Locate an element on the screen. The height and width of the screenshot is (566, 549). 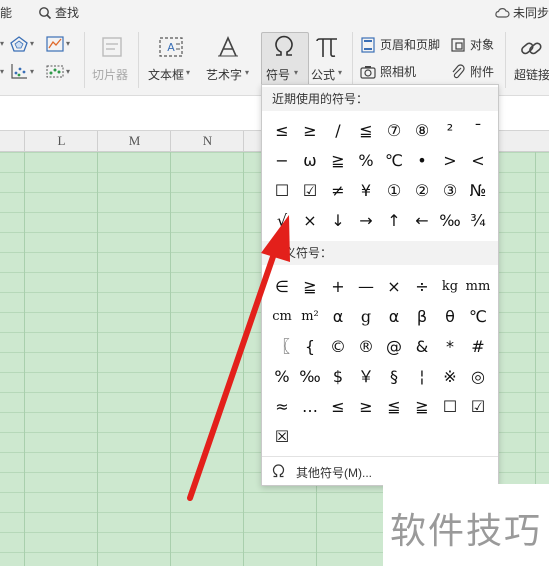
symbol-cell: mm is located at coordinates (478, 287).